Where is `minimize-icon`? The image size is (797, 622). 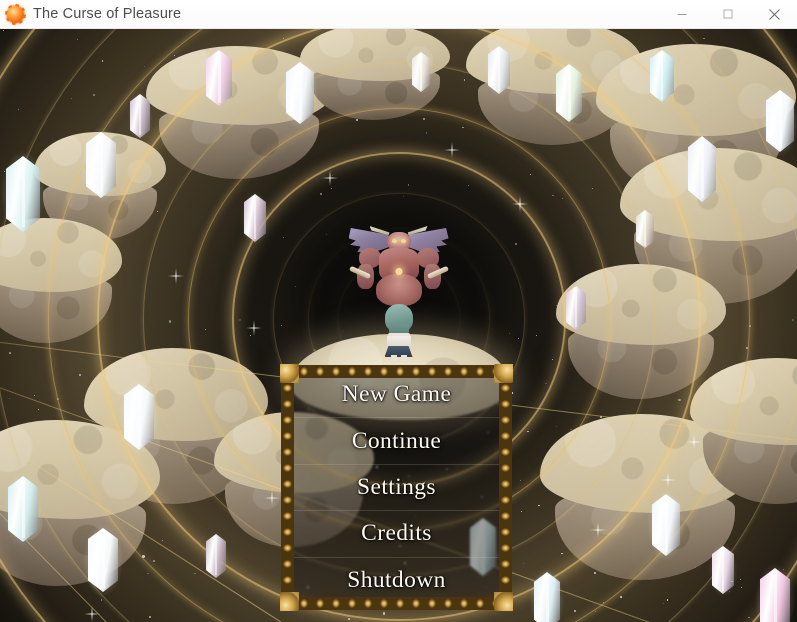 minimize-icon is located at coordinates (682, 14).